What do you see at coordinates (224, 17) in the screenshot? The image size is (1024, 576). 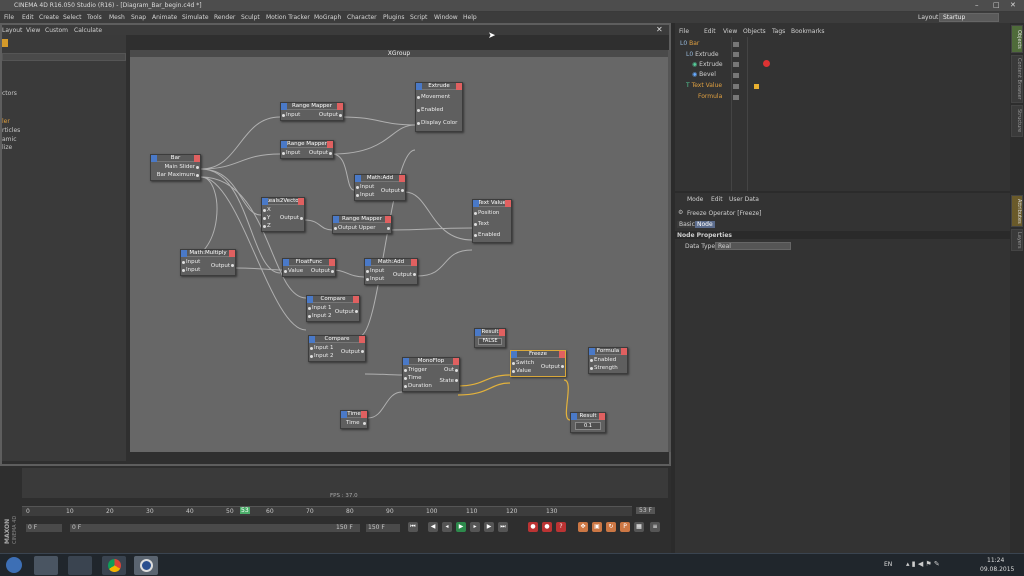 I see `menu-render: Render` at bounding box center [224, 17].